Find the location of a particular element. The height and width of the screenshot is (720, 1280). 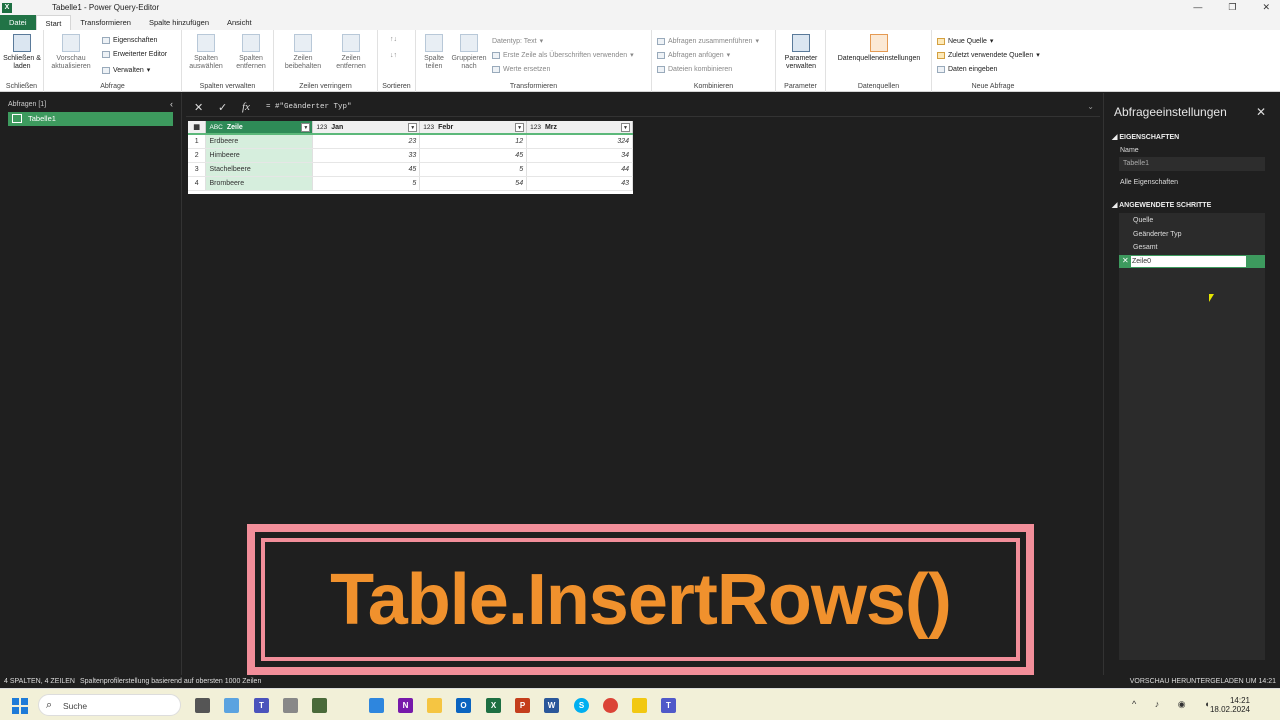

cell: Brombeere is located at coordinates (259, 183).